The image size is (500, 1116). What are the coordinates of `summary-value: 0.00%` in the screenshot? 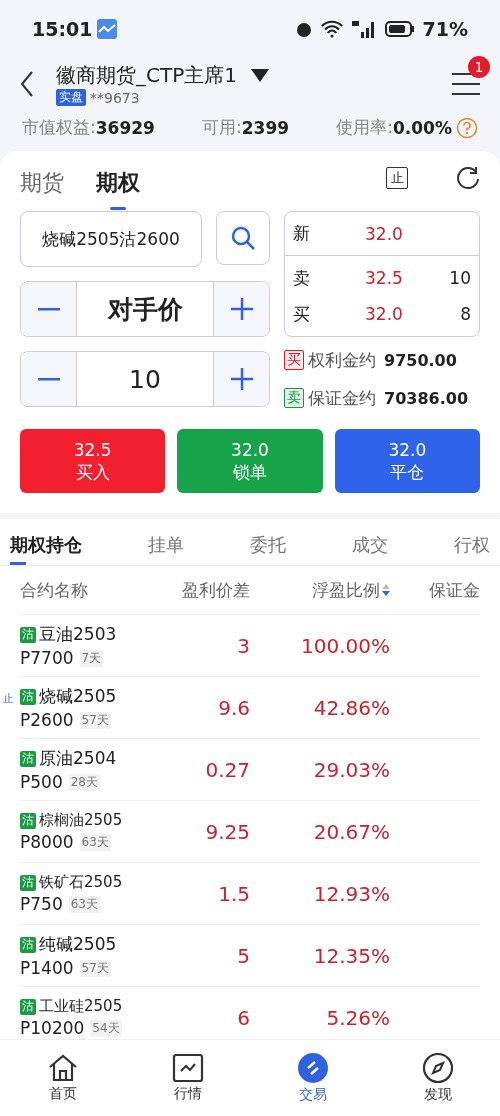 It's located at (422, 127).